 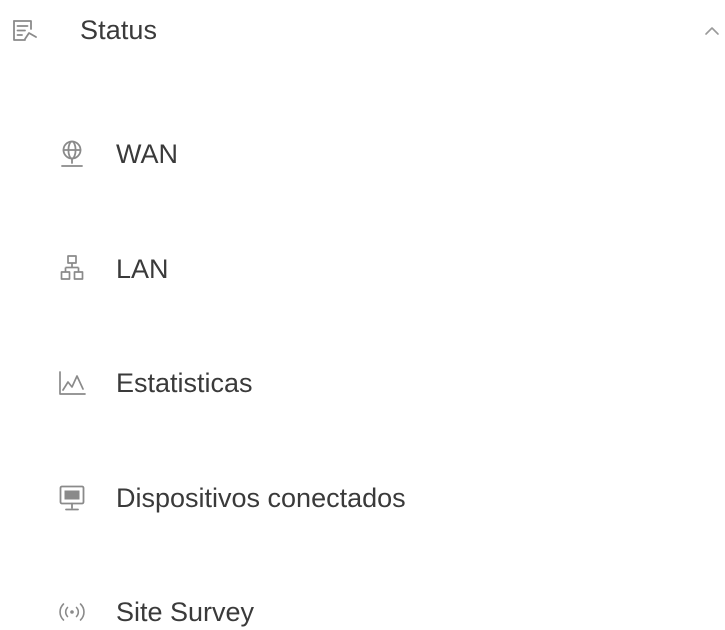 I want to click on chevron-up-icon, so click(x=712, y=31).